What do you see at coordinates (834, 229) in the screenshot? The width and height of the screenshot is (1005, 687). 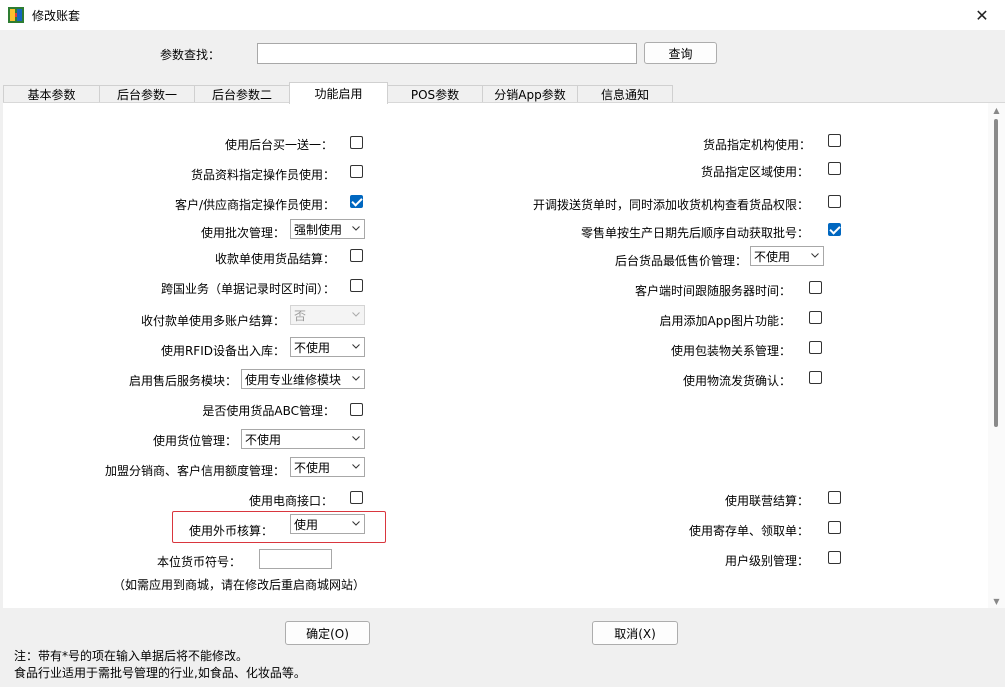 I see `retail-batch-checkbox` at bounding box center [834, 229].